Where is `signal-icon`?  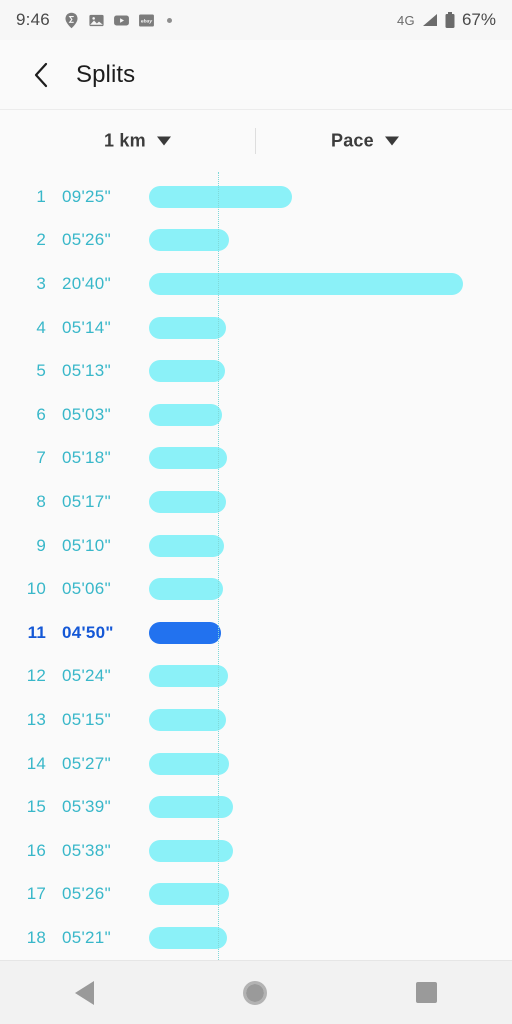 signal-icon is located at coordinates (429, 20).